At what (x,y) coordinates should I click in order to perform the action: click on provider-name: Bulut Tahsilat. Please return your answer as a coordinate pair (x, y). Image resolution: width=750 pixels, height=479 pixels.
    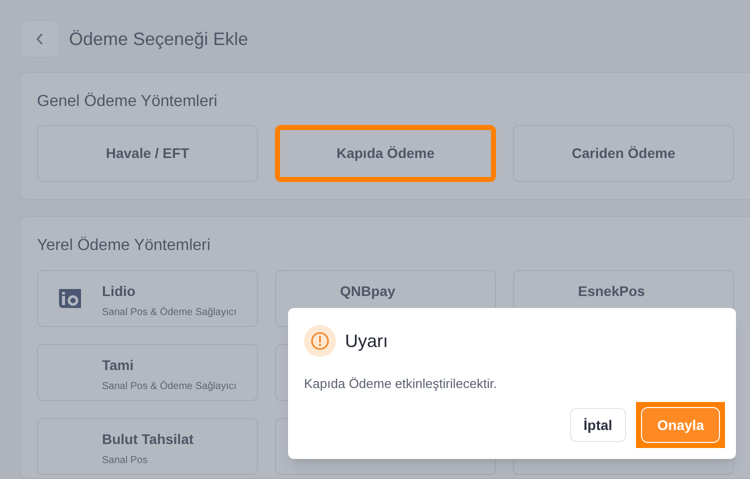
    Looking at the image, I should click on (148, 439).